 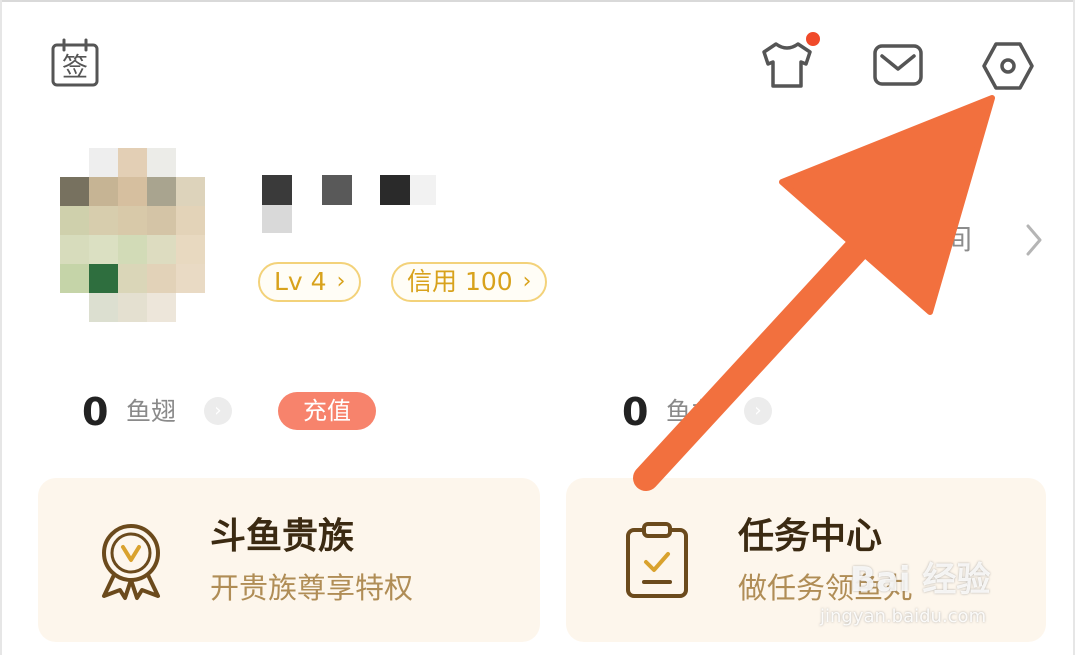 I want to click on messages-button, so click(x=898, y=65).